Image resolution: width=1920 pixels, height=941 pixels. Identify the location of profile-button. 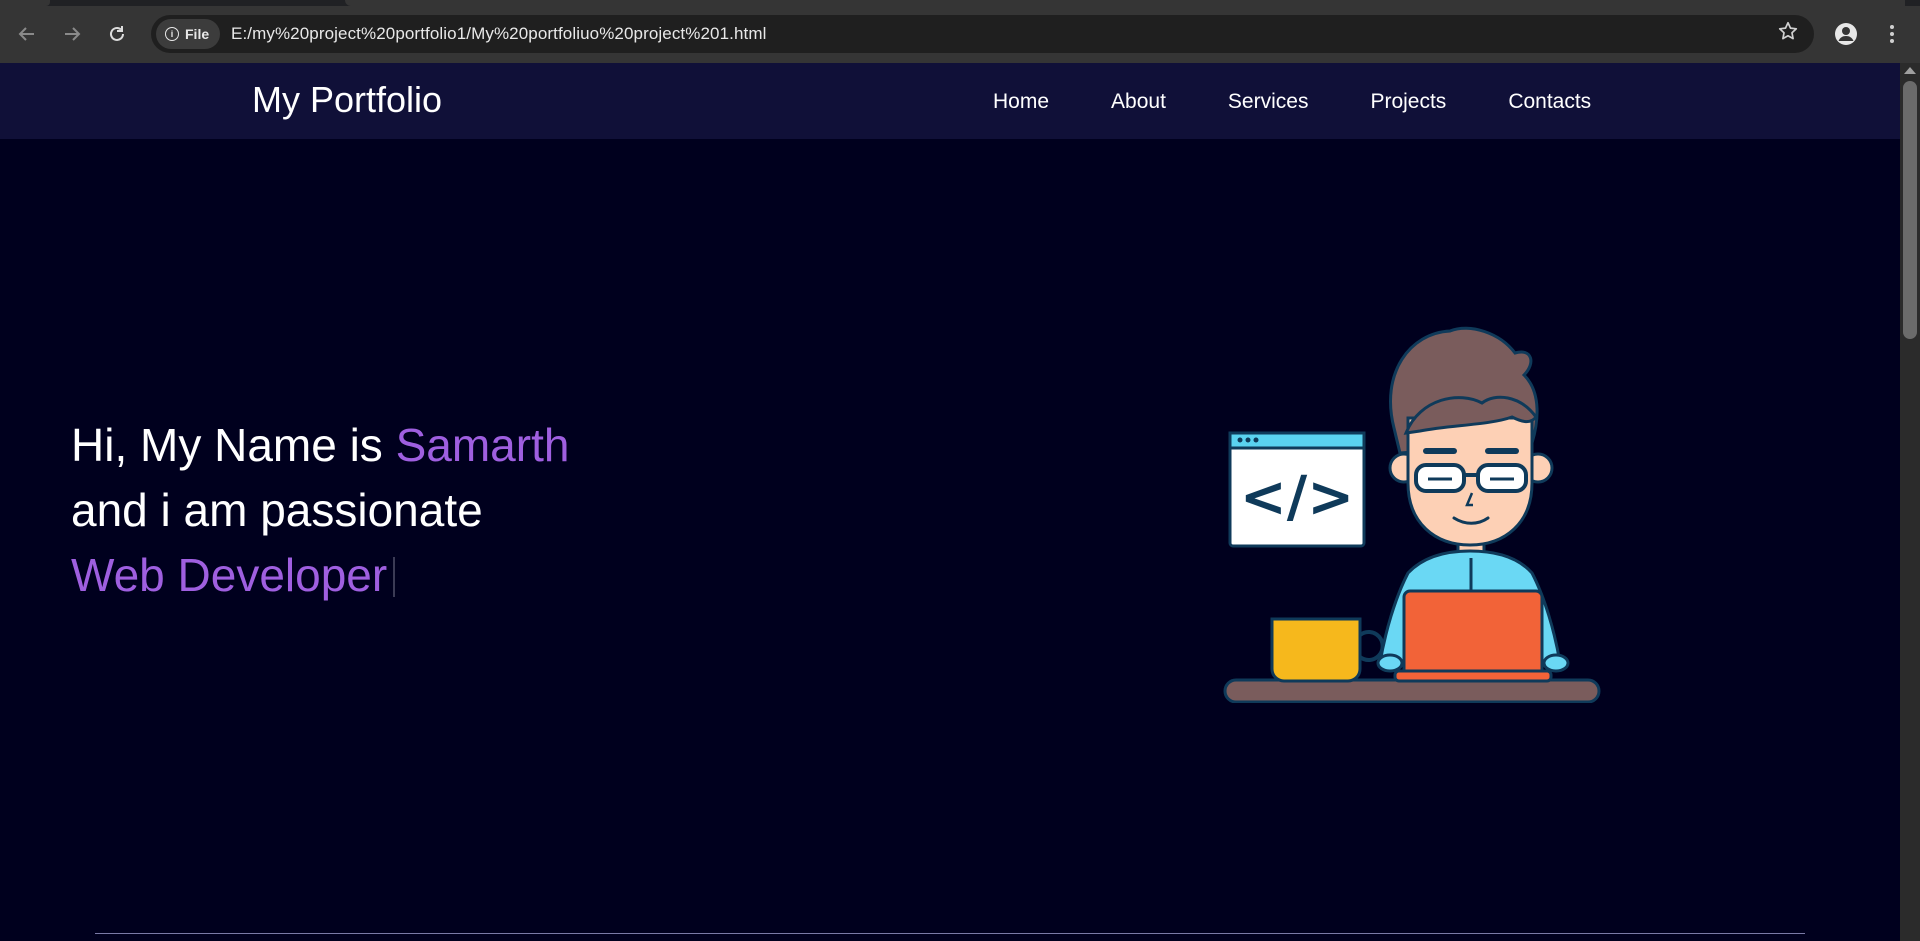
(1846, 34).